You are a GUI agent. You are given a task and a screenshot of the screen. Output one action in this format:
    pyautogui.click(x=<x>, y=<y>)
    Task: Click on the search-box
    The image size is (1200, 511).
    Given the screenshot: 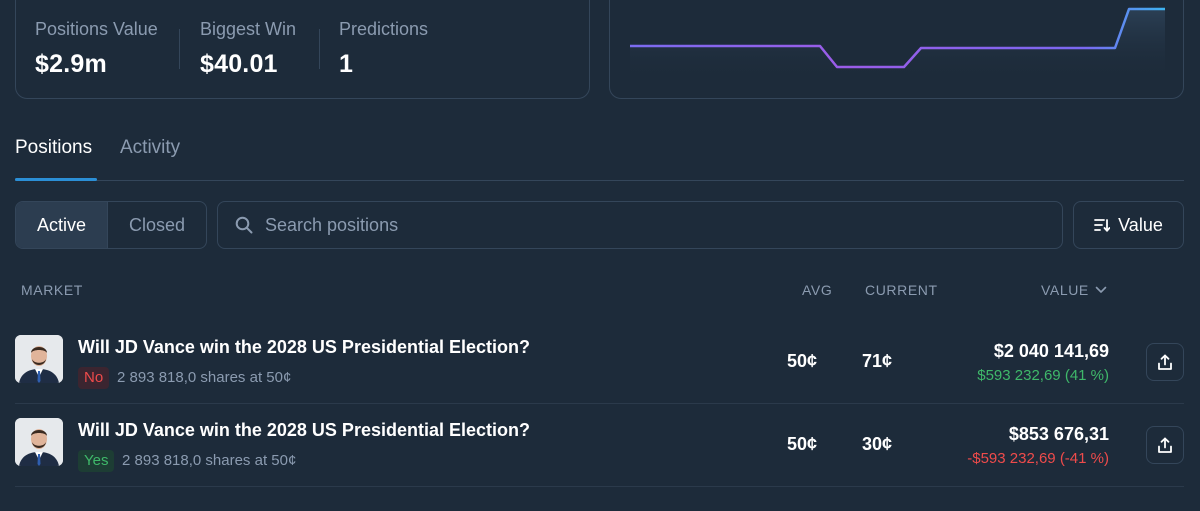 What is the action you would take?
    pyautogui.click(x=640, y=225)
    